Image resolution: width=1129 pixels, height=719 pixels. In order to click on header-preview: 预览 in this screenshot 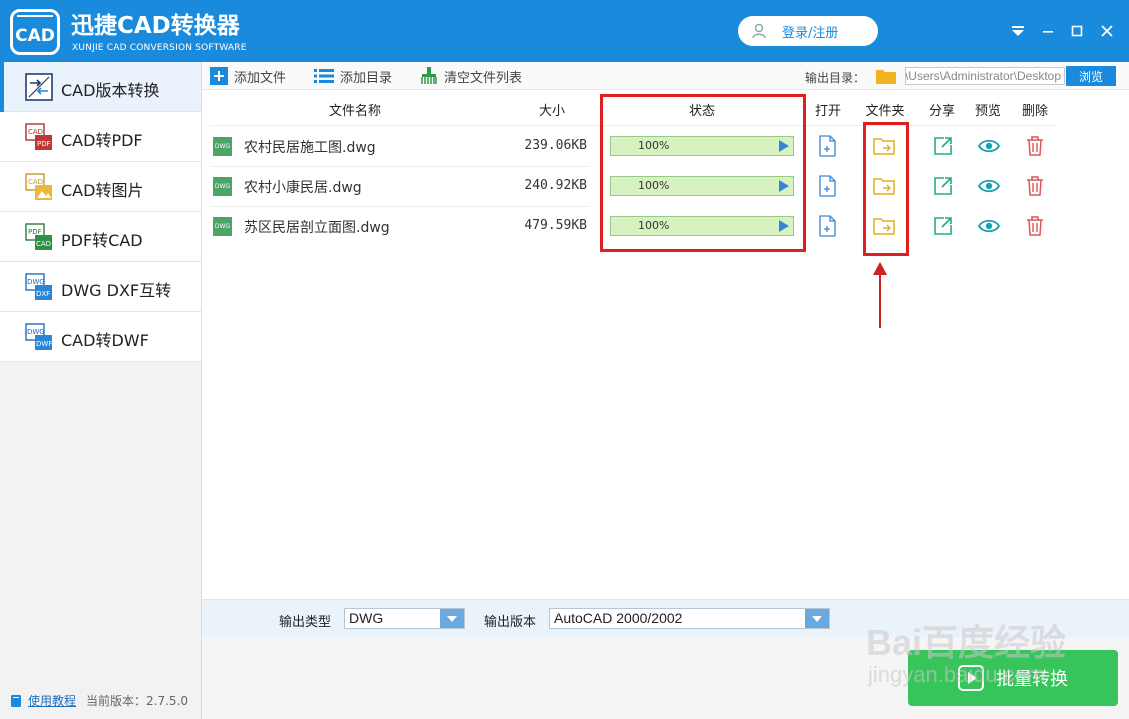, I will do `click(987, 111)`.